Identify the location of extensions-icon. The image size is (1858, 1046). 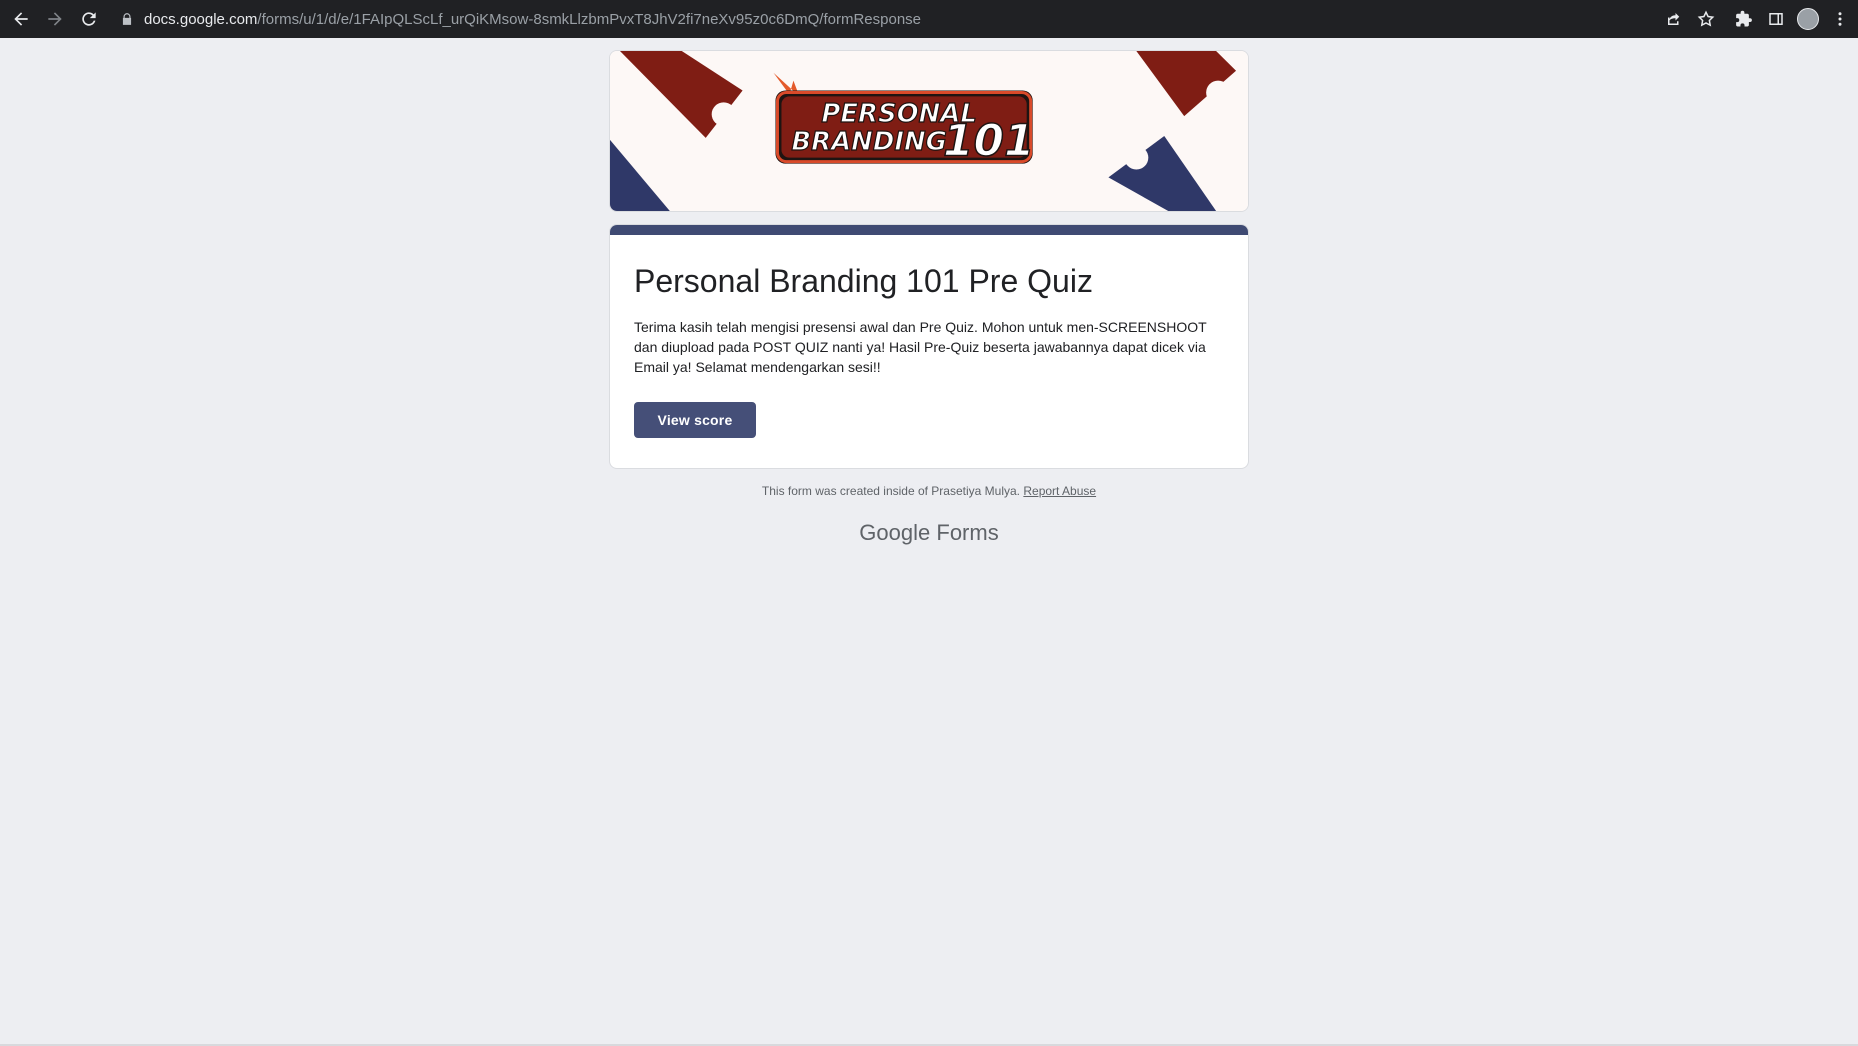
(1744, 19).